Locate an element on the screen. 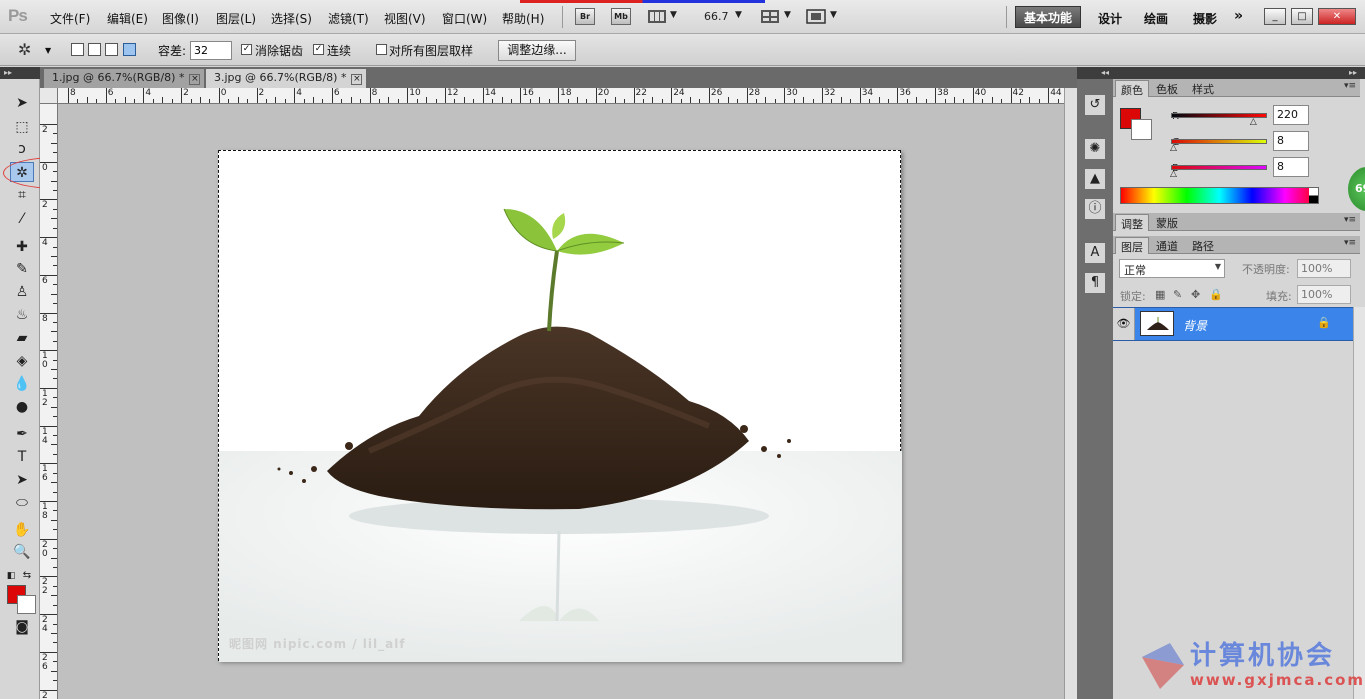 The width and height of the screenshot is (1365, 699). g-slider-thumb: △ is located at coordinates (1173, 148).